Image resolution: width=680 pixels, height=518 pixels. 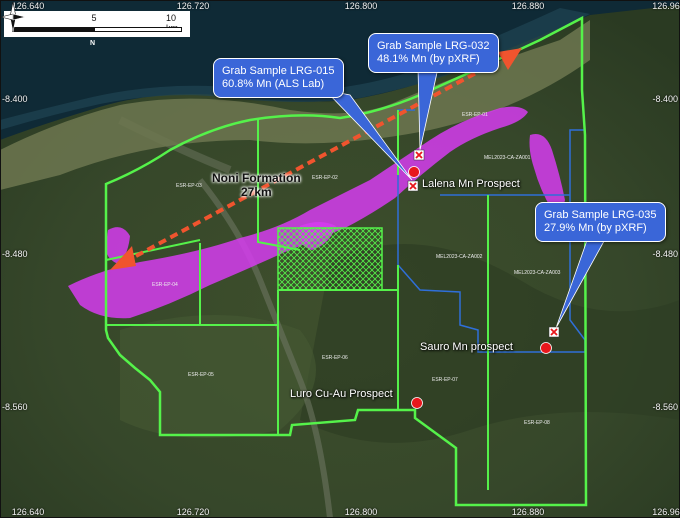 I want to click on tenement-label-3: ESR-EP-01, so click(x=475, y=115).